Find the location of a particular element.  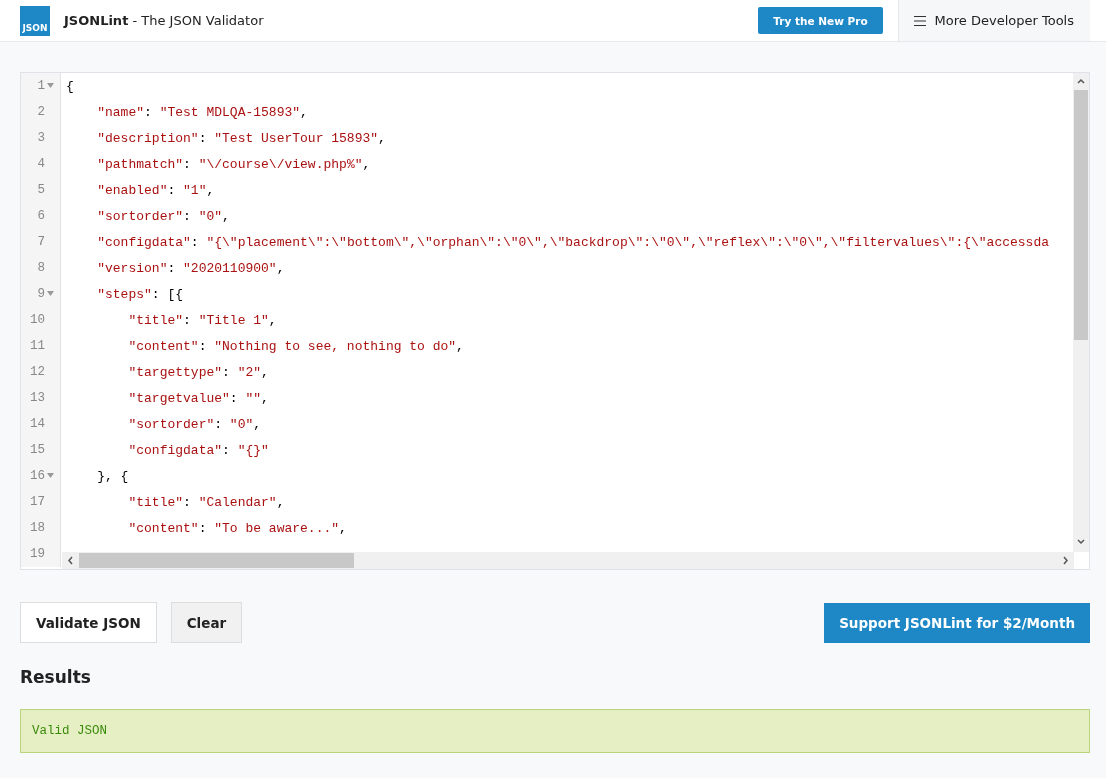

code-line: "description": "Test UserTour 15893", is located at coordinates (241, 138).